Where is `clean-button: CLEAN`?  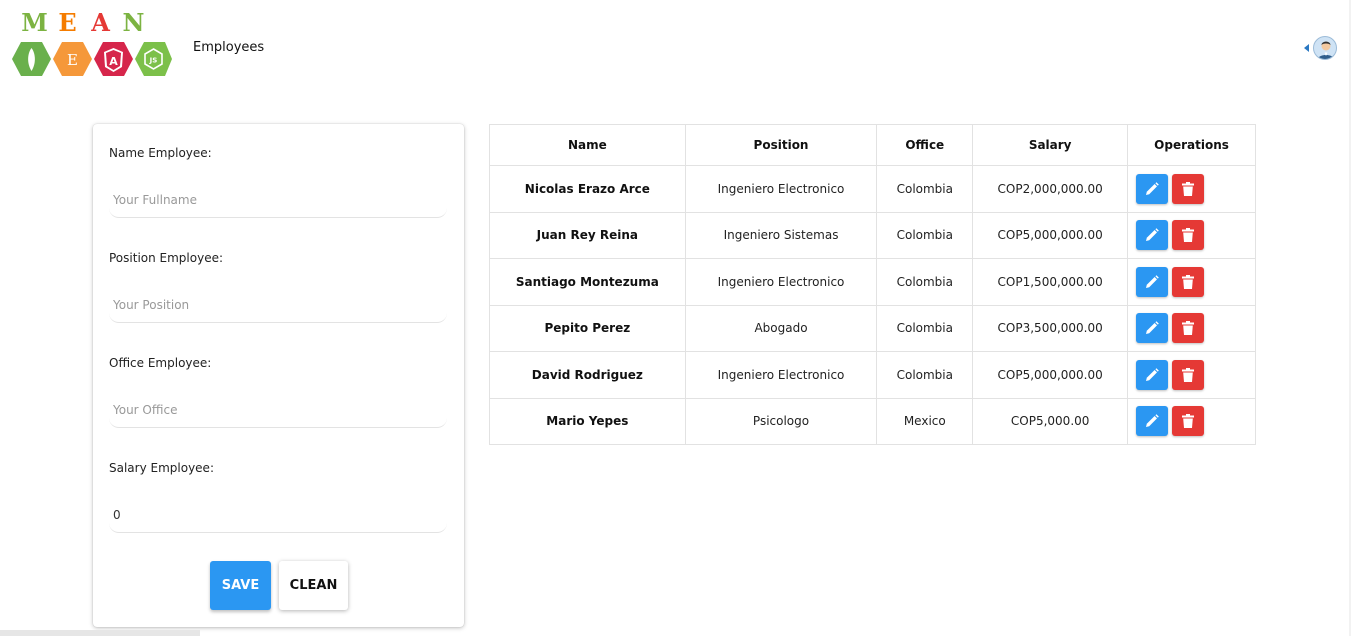 clean-button: CLEAN is located at coordinates (313, 585).